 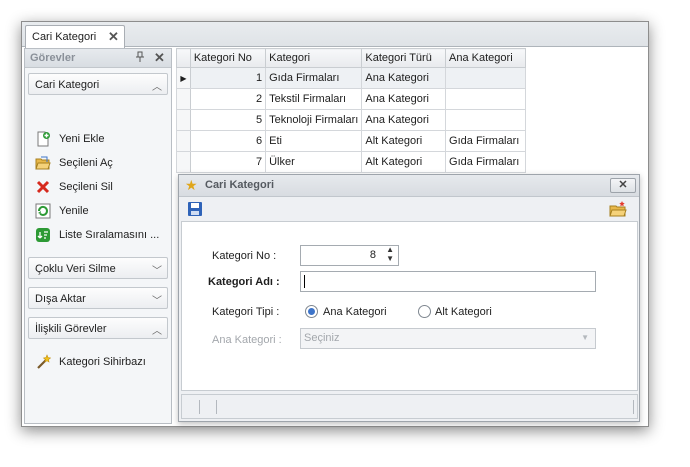 I want to click on dialog-statusbar, so click(x=409, y=406).